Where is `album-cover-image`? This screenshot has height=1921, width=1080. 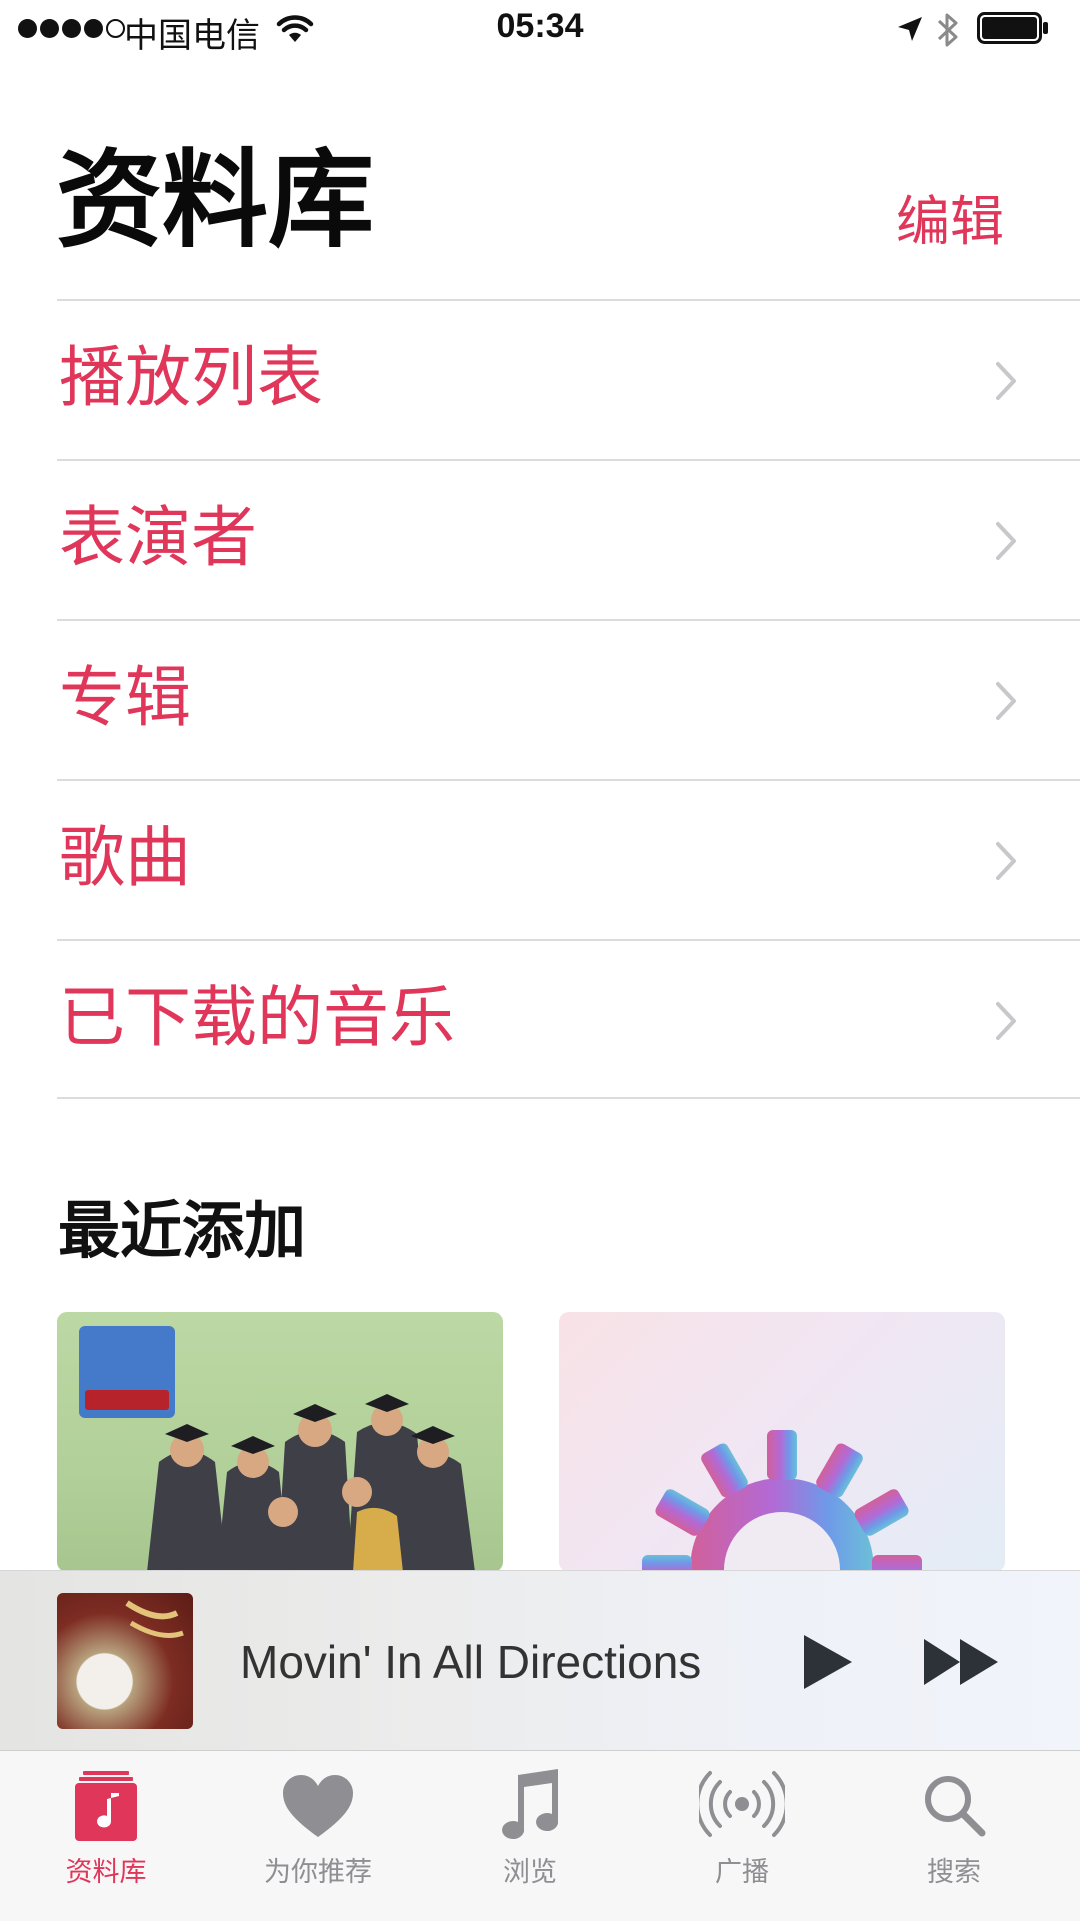
album-cover-image is located at coordinates (277, 1449).